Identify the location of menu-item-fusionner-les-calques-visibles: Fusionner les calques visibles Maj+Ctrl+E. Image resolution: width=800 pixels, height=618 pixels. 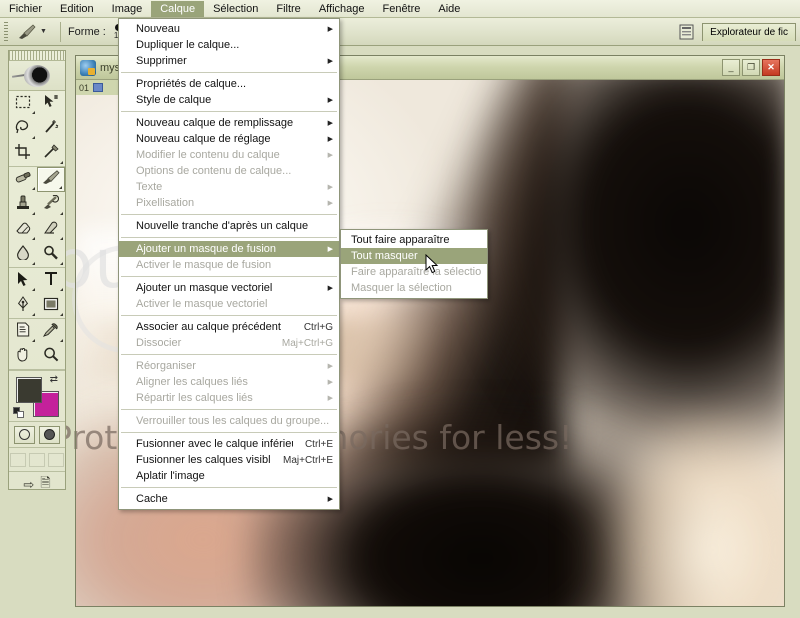
(229, 460).